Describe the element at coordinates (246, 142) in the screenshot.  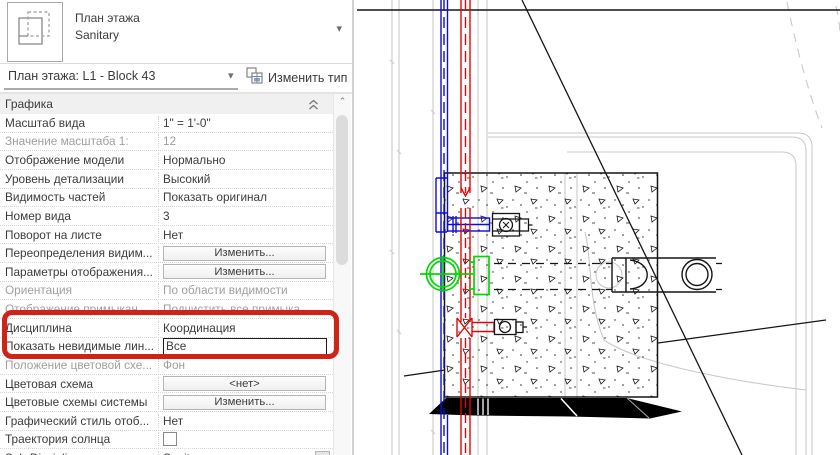
I see `property-value: 12` at that location.